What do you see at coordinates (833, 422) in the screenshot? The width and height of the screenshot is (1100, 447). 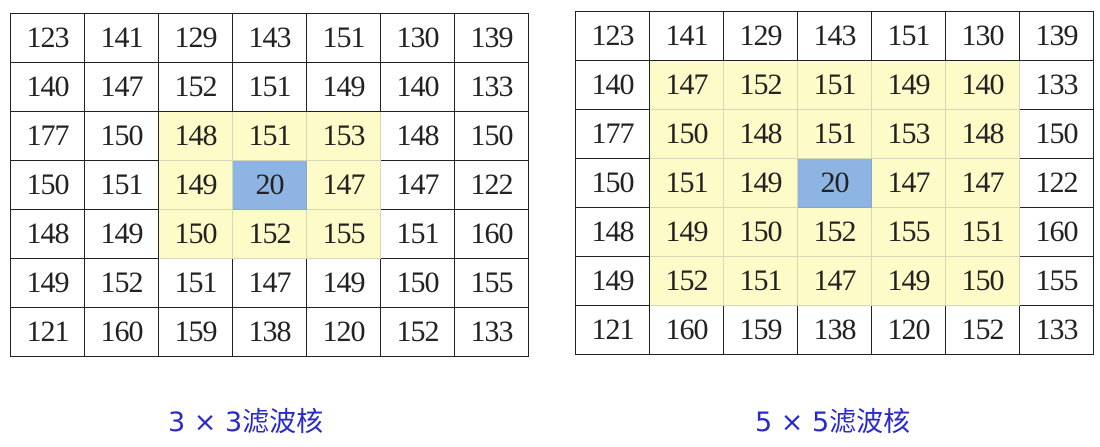 I see `caption-5x5-kernel: 5 × 5滤波核` at bounding box center [833, 422].